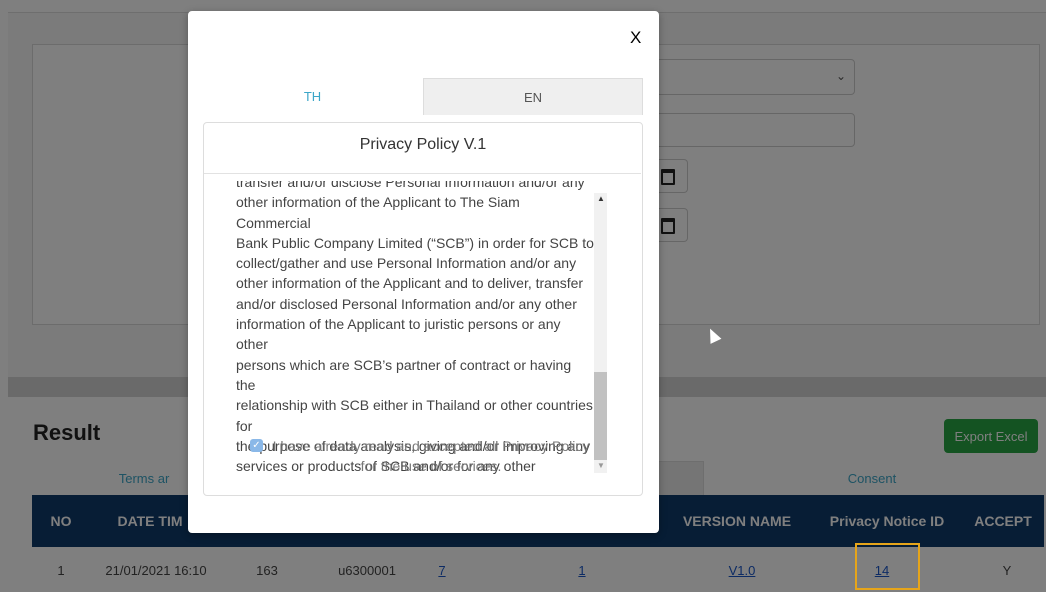  Describe the element at coordinates (887, 566) in the screenshot. I see `highlight-box` at that location.